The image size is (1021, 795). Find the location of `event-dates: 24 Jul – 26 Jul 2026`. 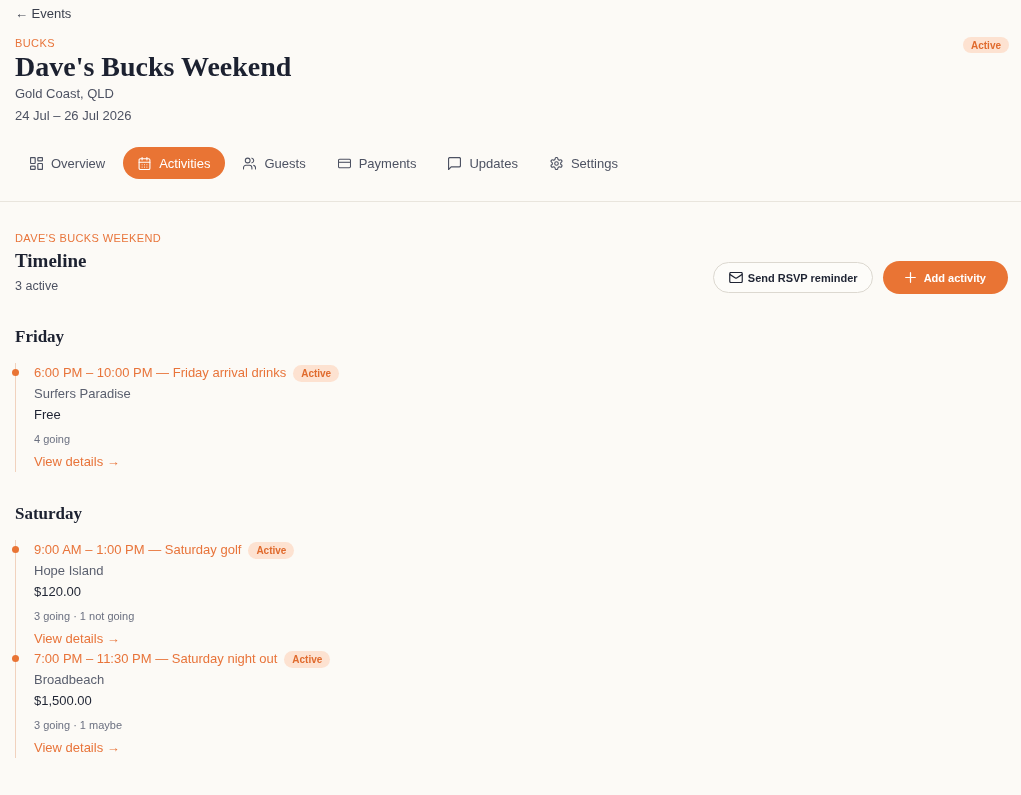

event-dates: 24 Jul – 26 Jul 2026 is located at coordinates (74, 116).